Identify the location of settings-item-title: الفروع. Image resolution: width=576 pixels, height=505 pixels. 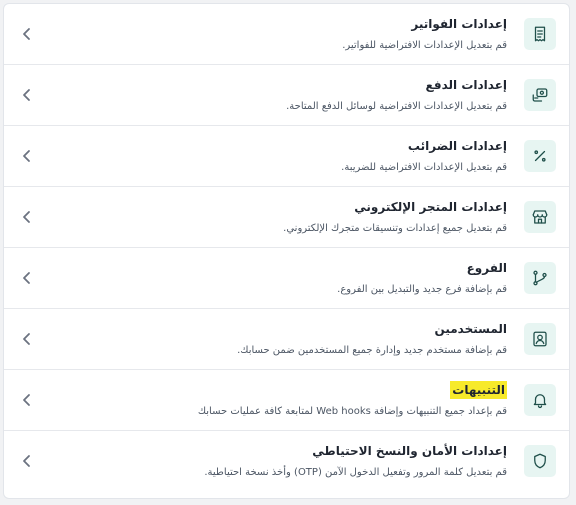
(486, 268).